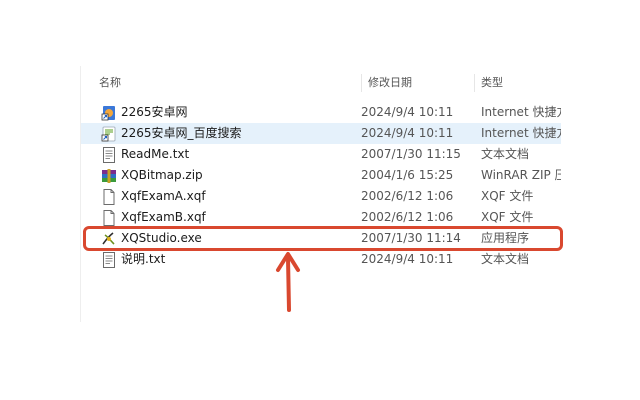  I want to click on column-header-date: 修改日期, so click(419, 83).